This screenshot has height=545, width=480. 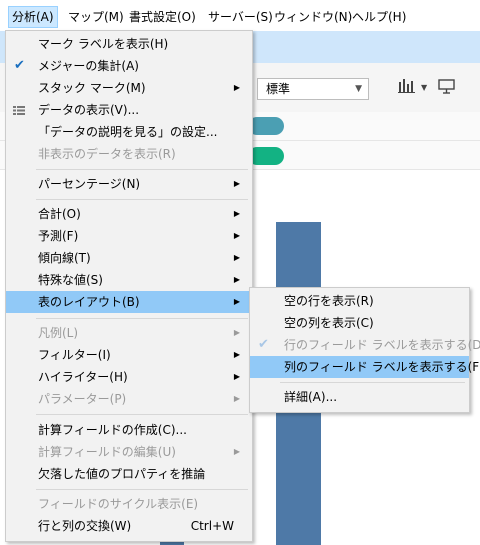 I want to click on menu-item-label: 空の列を表示(C), so click(x=329, y=323).